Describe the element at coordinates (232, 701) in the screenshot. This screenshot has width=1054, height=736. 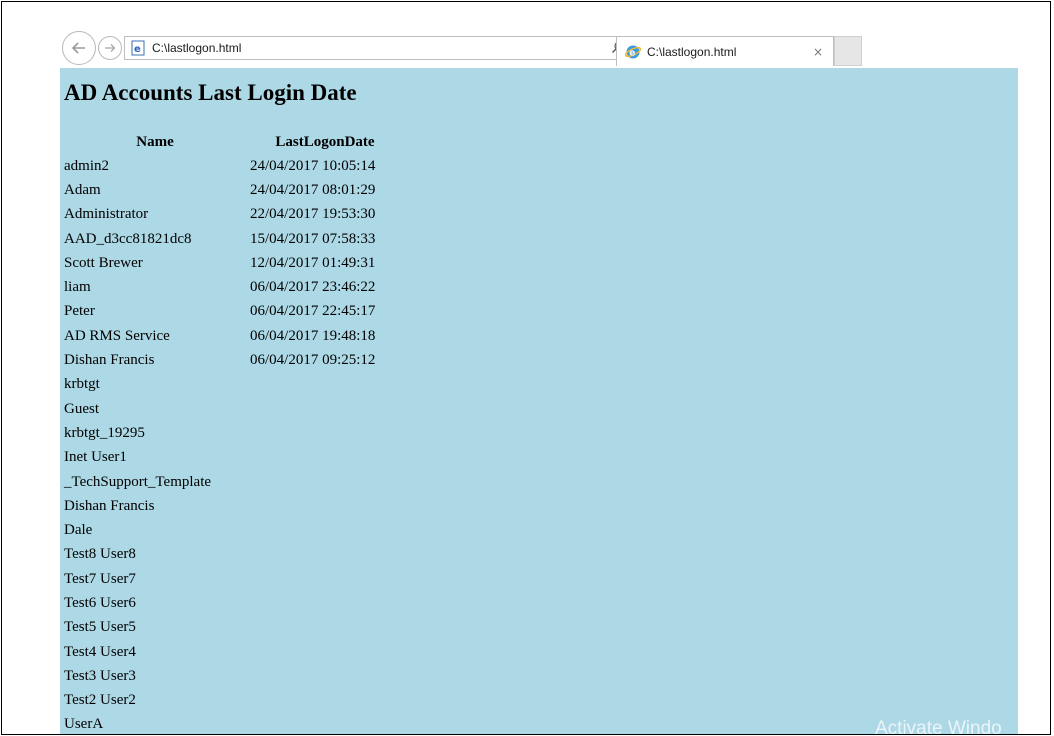
I see `table-row: Test2 User2` at that location.